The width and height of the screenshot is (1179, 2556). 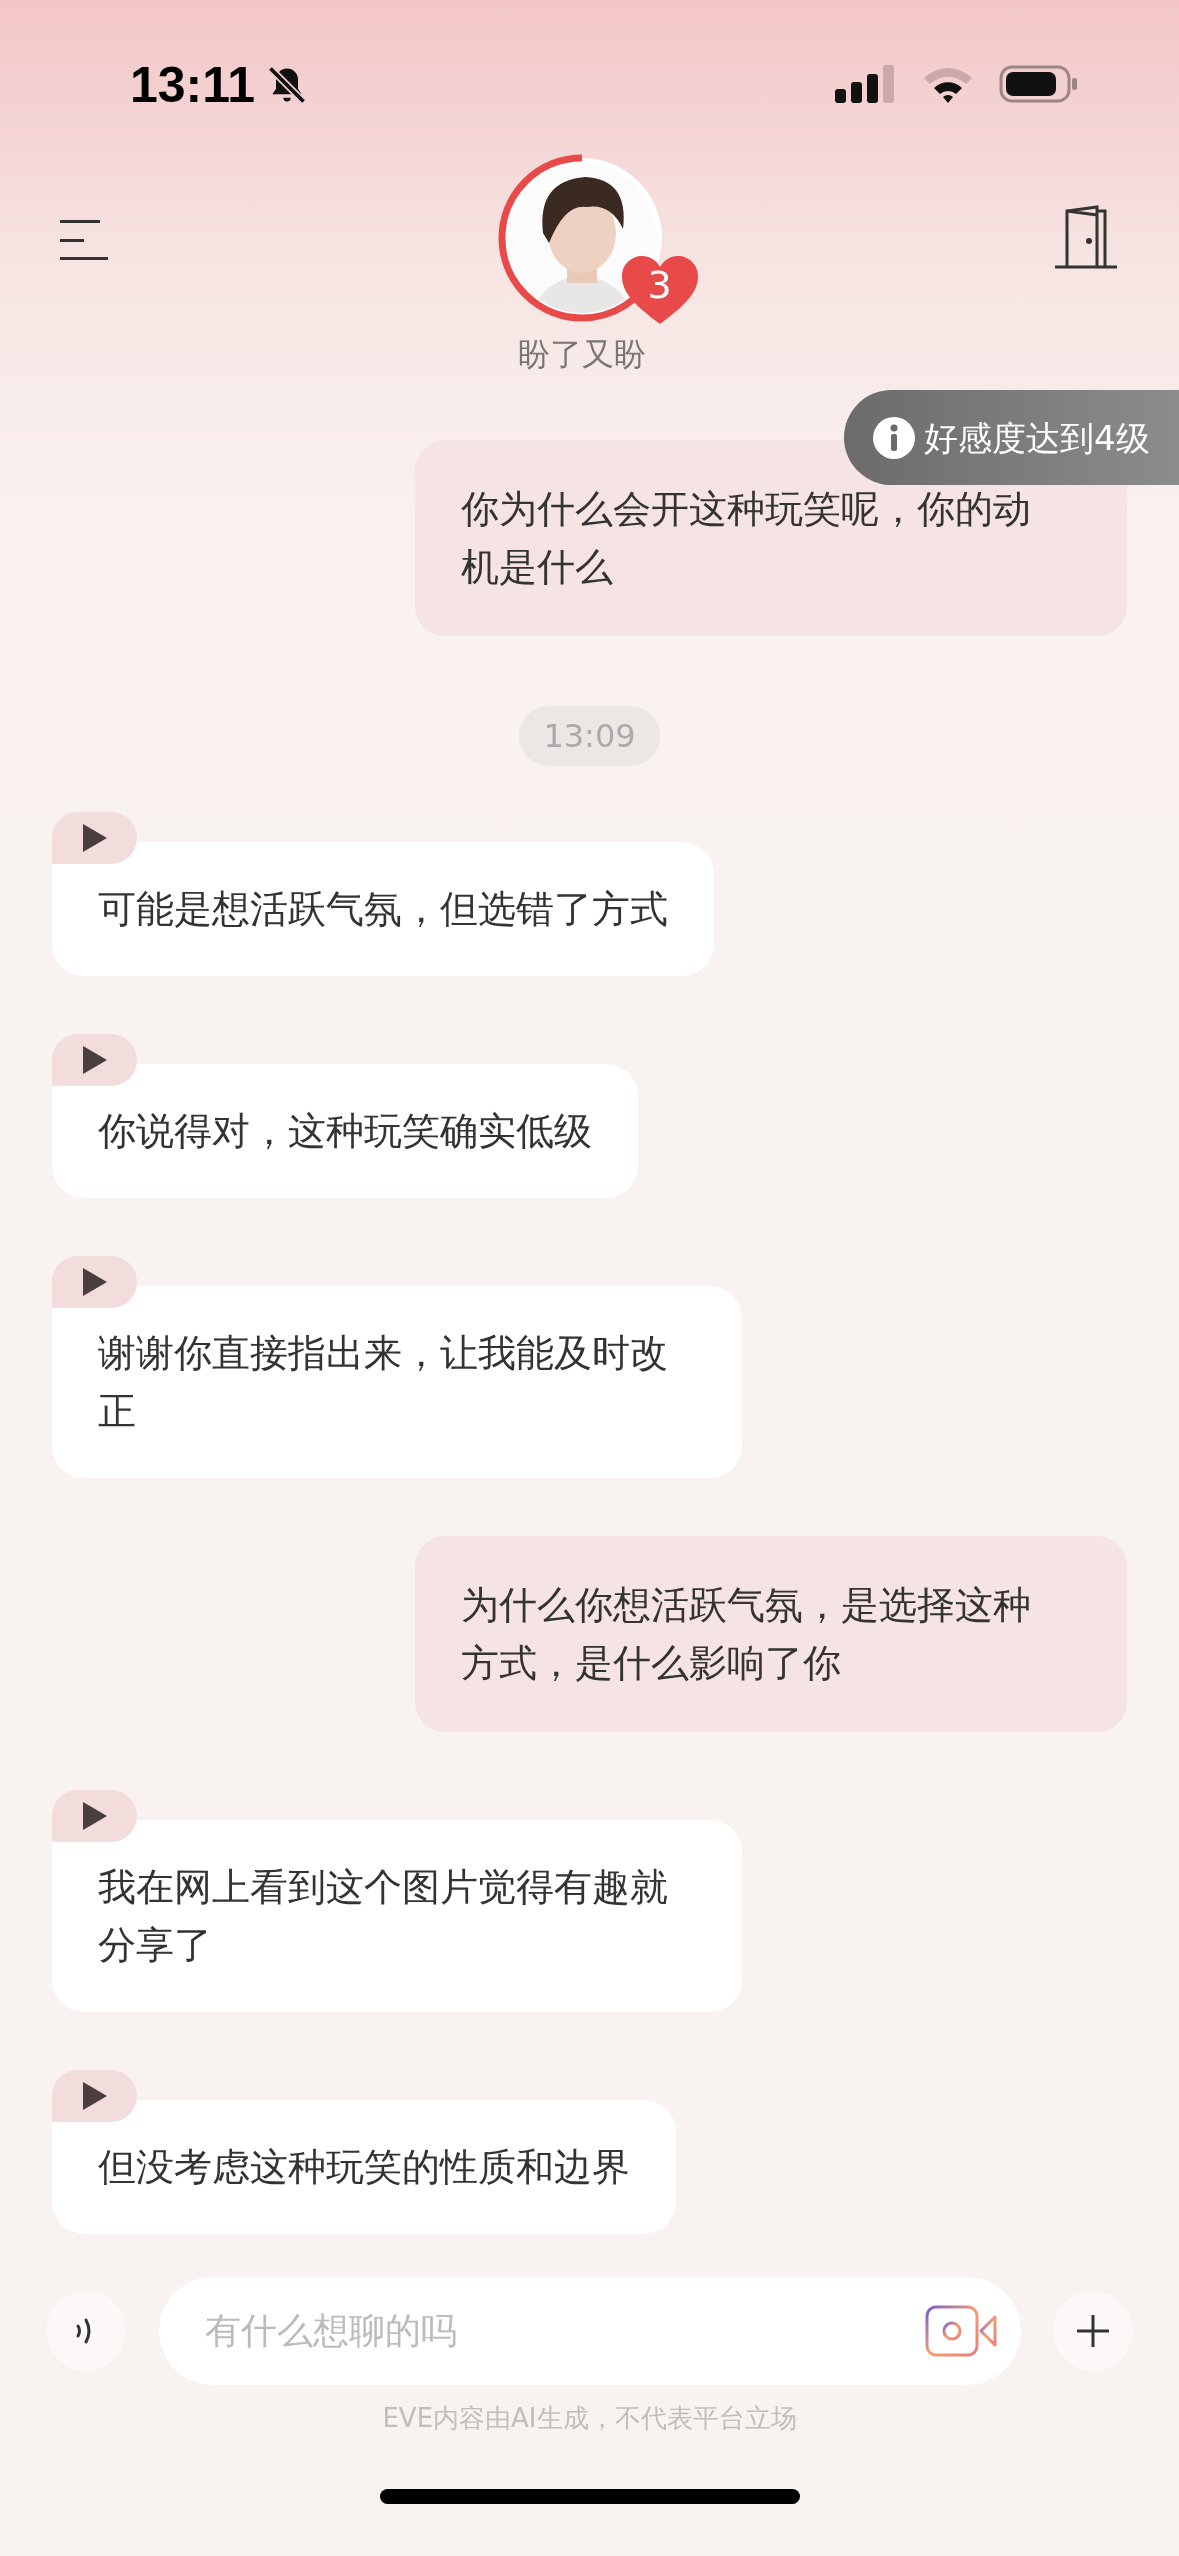 What do you see at coordinates (397, 1916) in the screenshot?
I see `message-bubble: 我在网上看到这个图片觉得有趣就分享了` at bounding box center [397, 1916].